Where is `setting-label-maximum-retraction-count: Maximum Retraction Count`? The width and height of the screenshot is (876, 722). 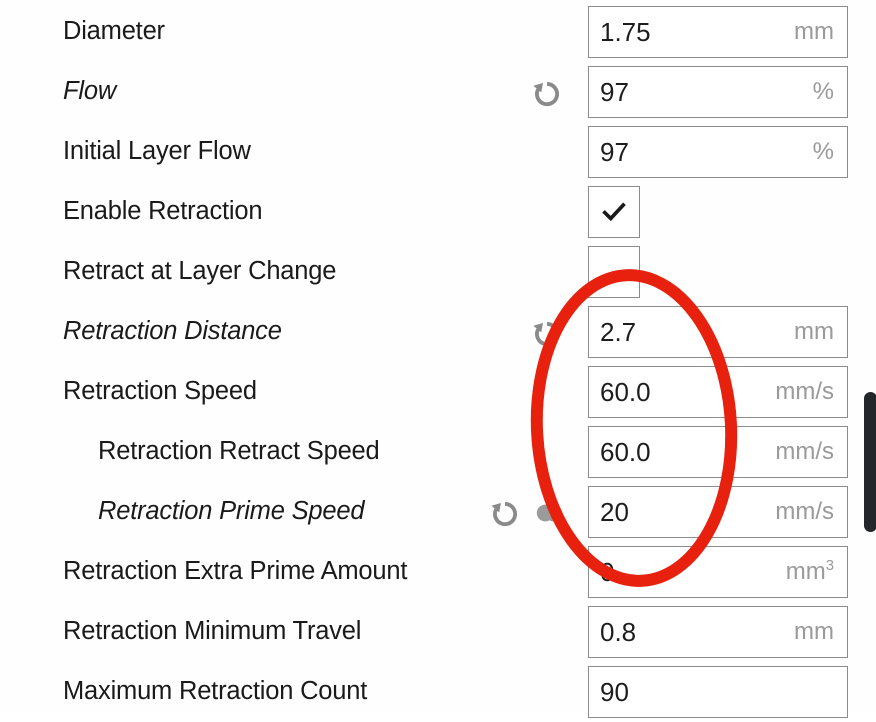 setting-label-maximum-retraction-count: Maximum Retraction Count is located at coordinates (215, 692).